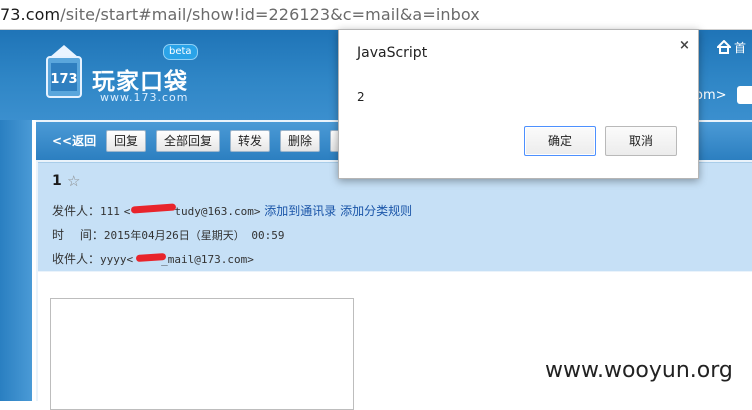 The width and height of the screenshot is (752, 410). What do you see at coordinates (740, 48) in the screenshot?
I see `home-label: 首` at bounding box center [740, 48].